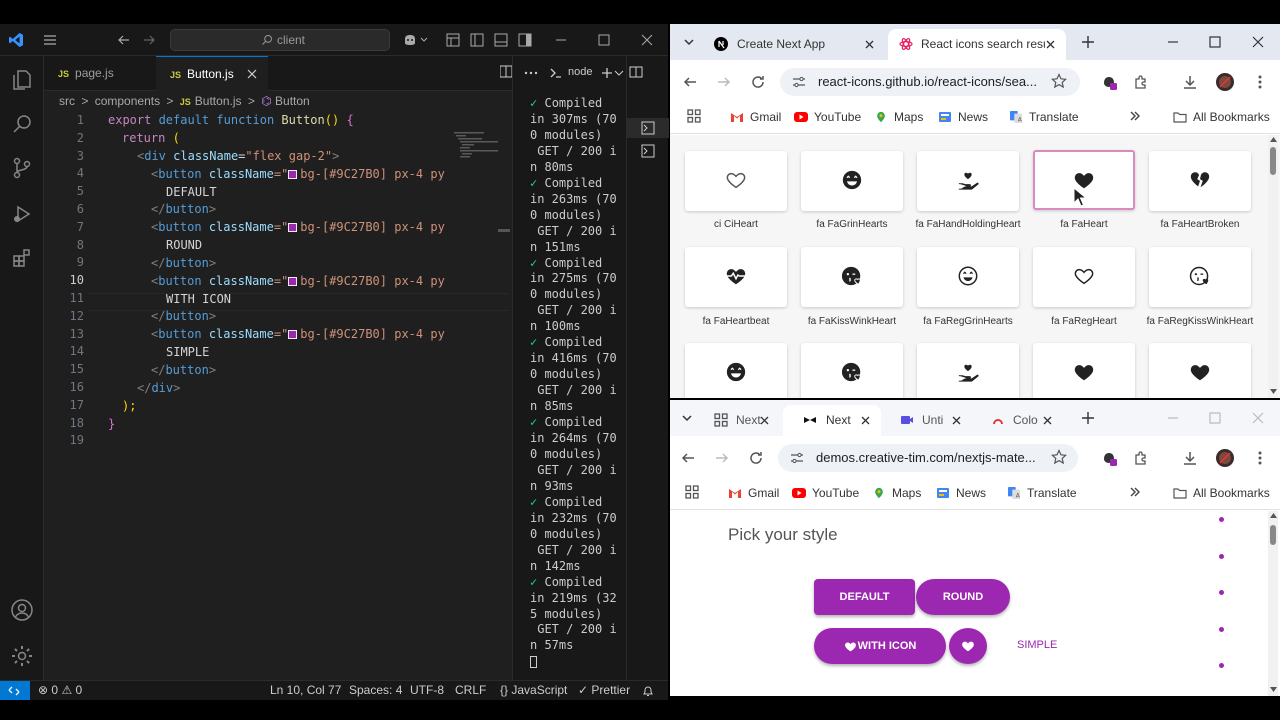  What do you see at coordinates (1225, 458) in the screenshot?
I see `profile-avatar` at bounding box center [1225, 458].